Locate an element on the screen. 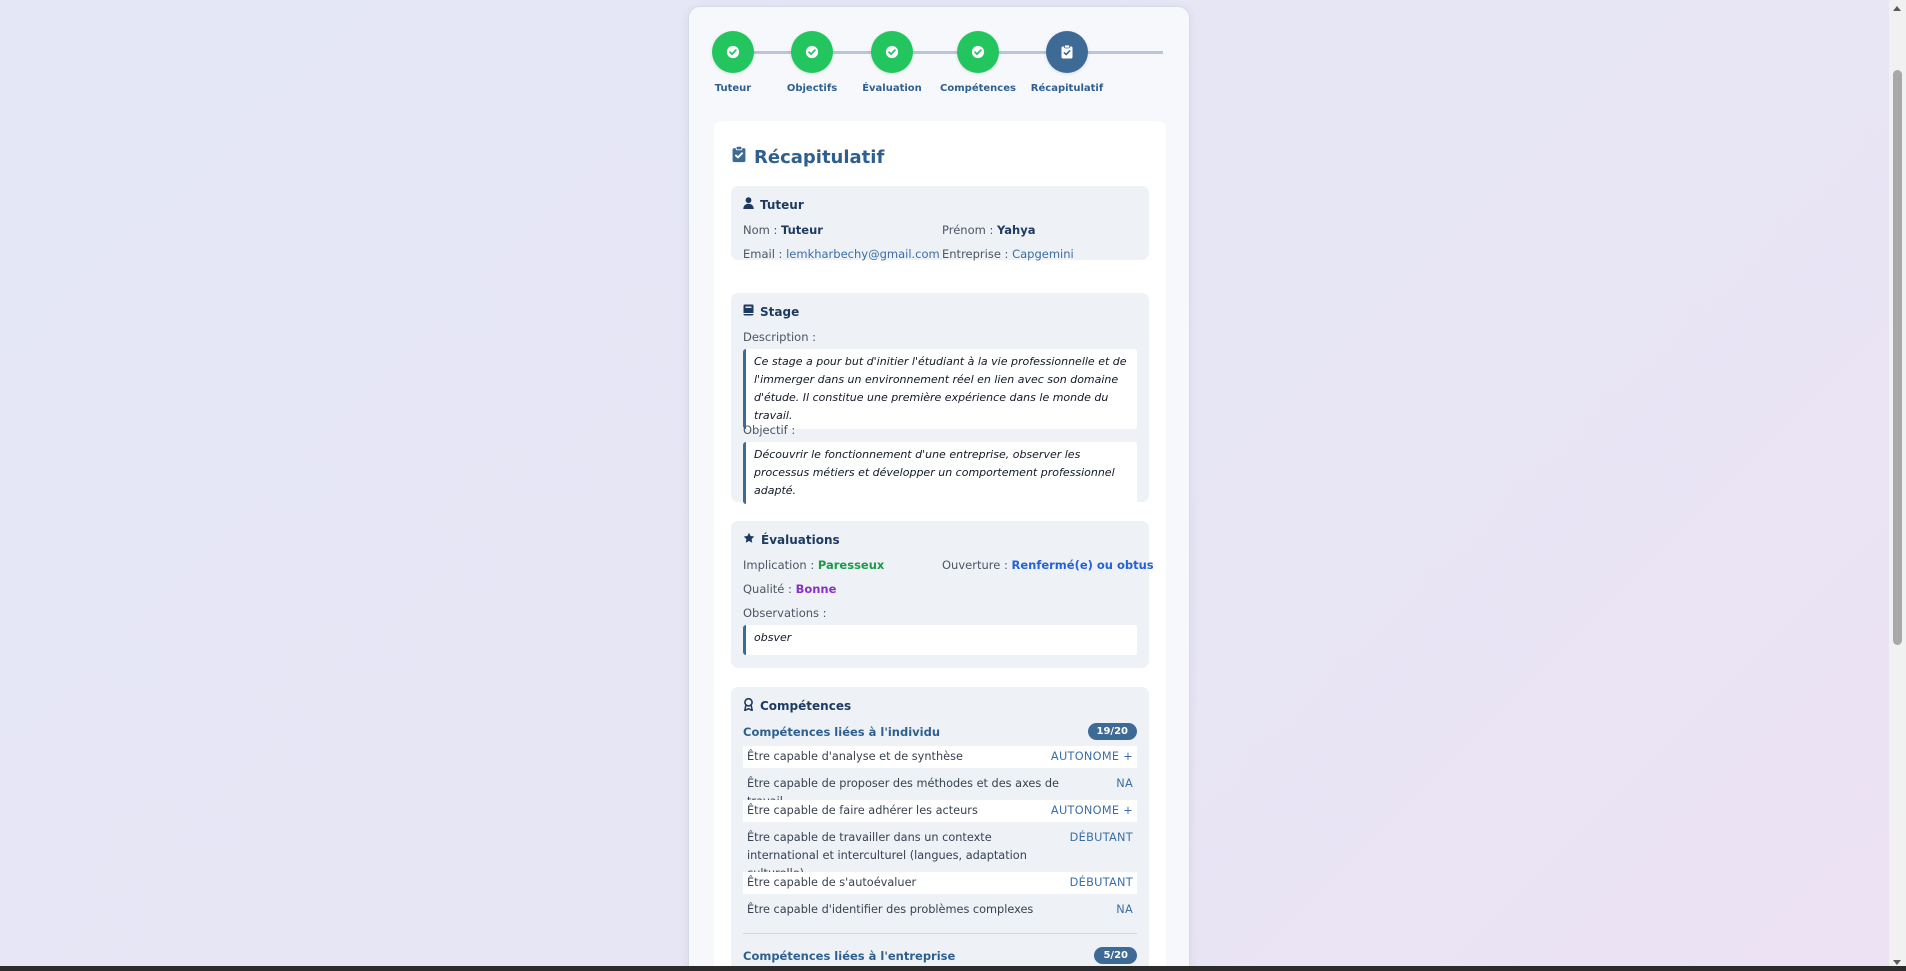 The width and height of the screenshot is (1906, 971). nom-label: Nom : is located at coordinates (760, 230).